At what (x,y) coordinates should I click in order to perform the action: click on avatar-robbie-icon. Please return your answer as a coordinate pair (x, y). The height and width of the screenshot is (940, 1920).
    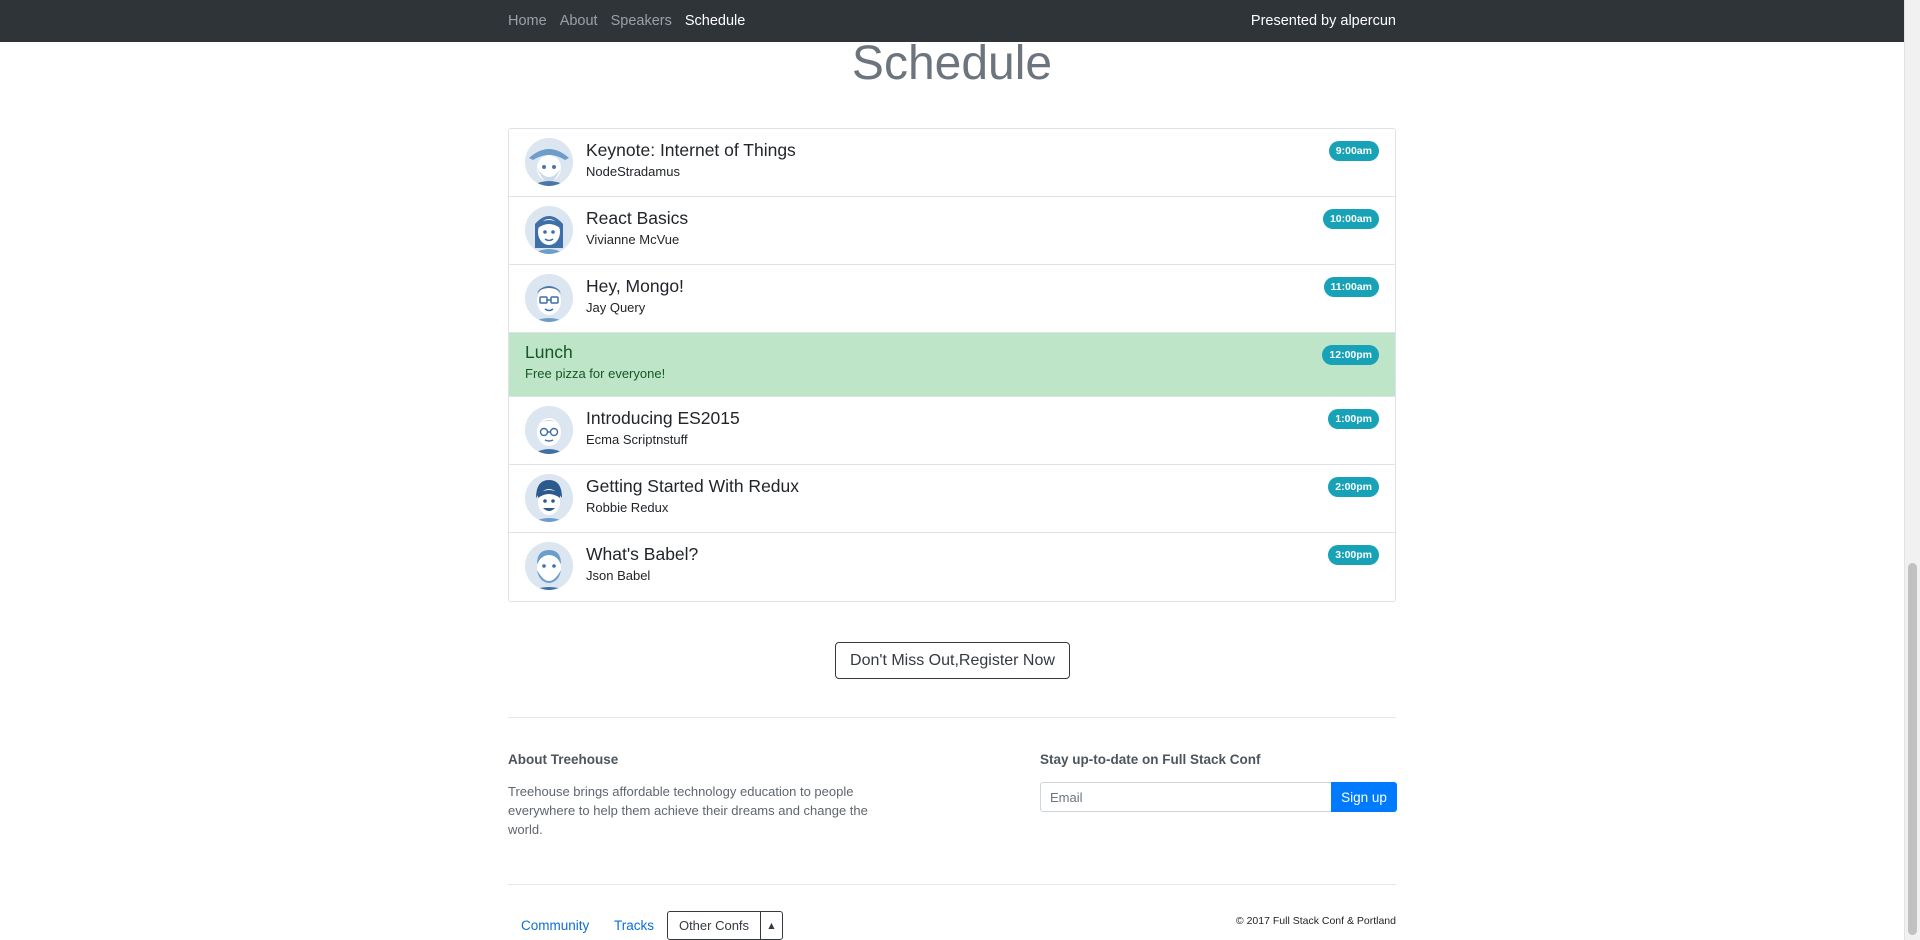
    Looking at the image, I should click on (549, 498).